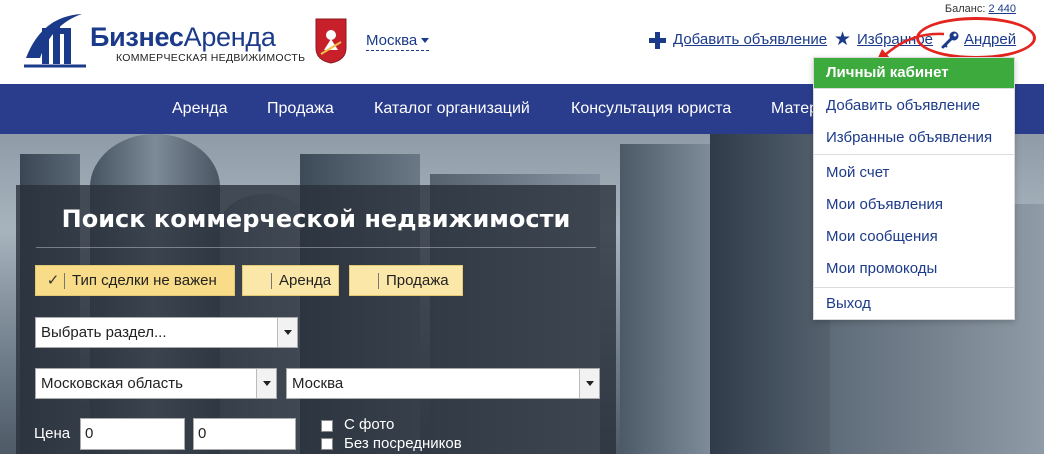 The image size is (1044, 454). What do you see at coordinates (244, 434) in the screenshot?
I see `price-to-input: 0` at bounding box center [244, 434].